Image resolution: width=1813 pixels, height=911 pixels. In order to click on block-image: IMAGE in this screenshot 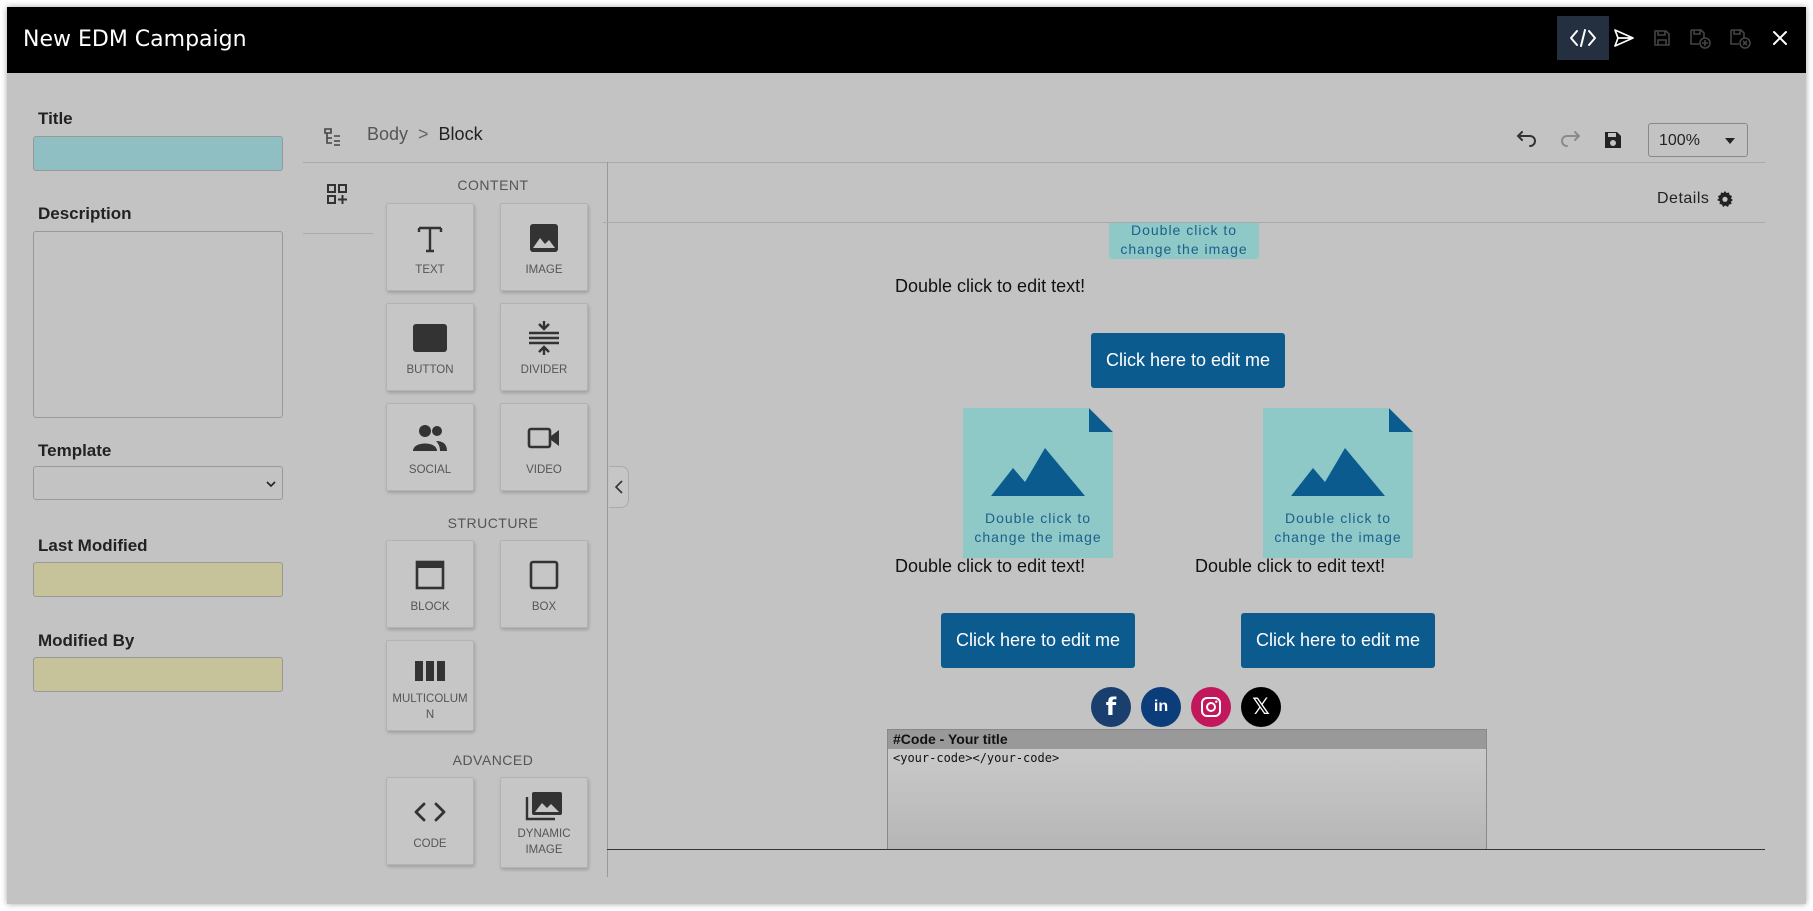, I will do `click(544, 247)`.